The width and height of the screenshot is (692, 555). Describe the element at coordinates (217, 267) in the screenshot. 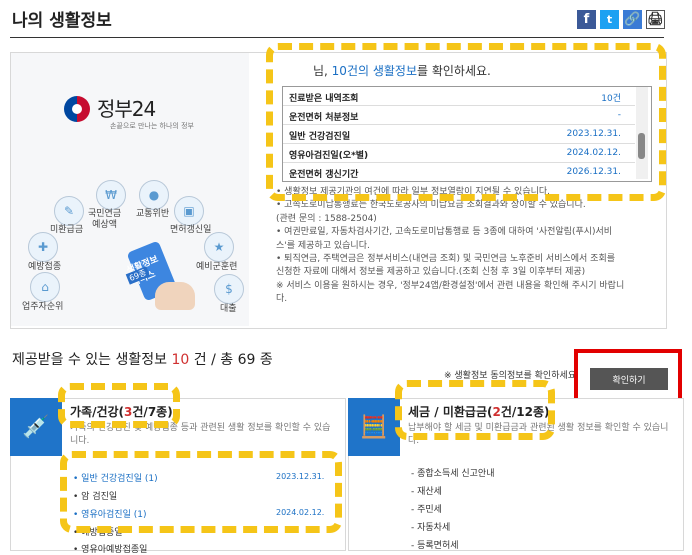

I see `service-label-reserve: 예비군훈련` at that location.